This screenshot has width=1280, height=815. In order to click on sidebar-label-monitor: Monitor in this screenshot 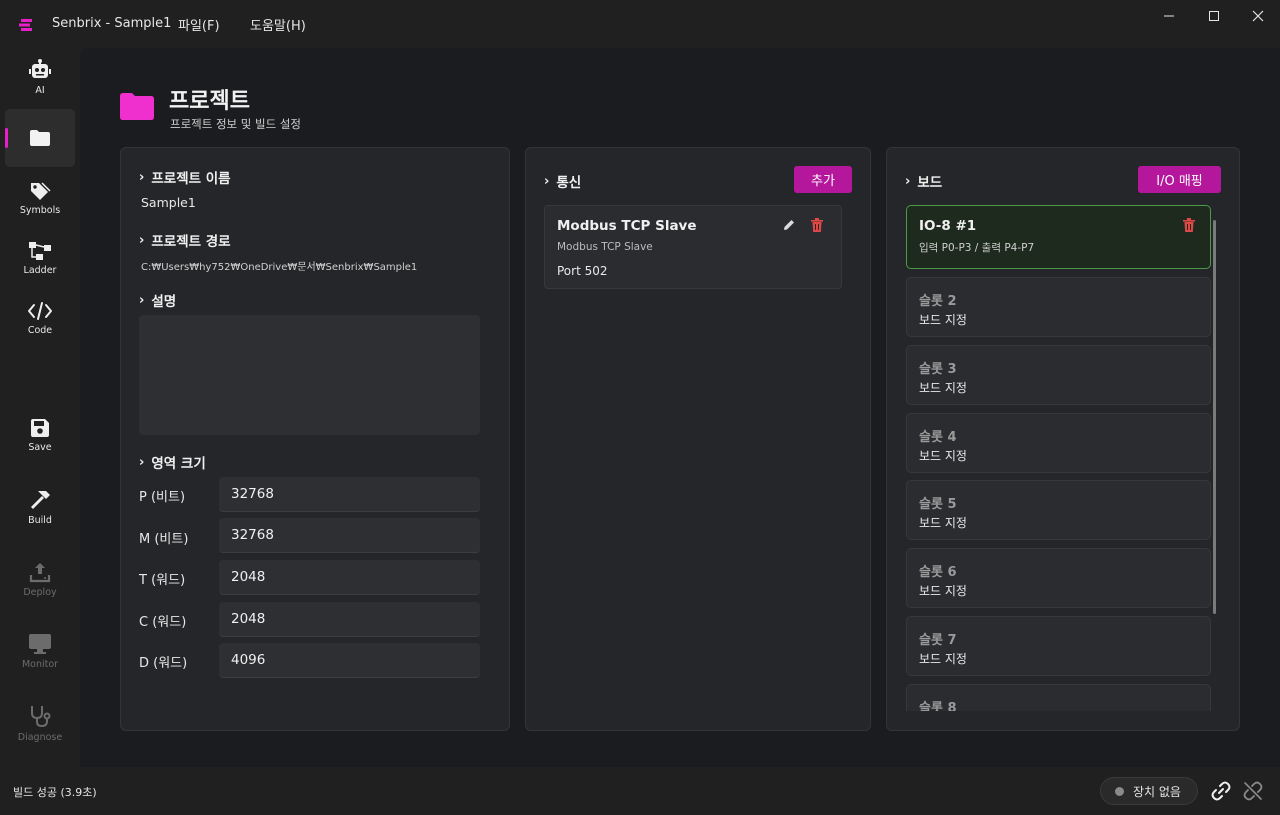, I will do `click(40, 664)`.